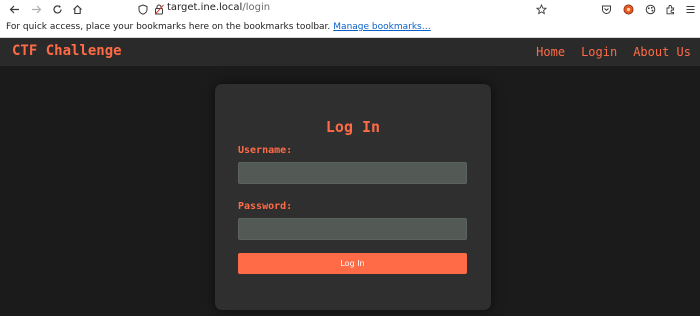 This screenshot has height=316, width=700. I want to click on forward-arrow-icon, so click(36, 9).